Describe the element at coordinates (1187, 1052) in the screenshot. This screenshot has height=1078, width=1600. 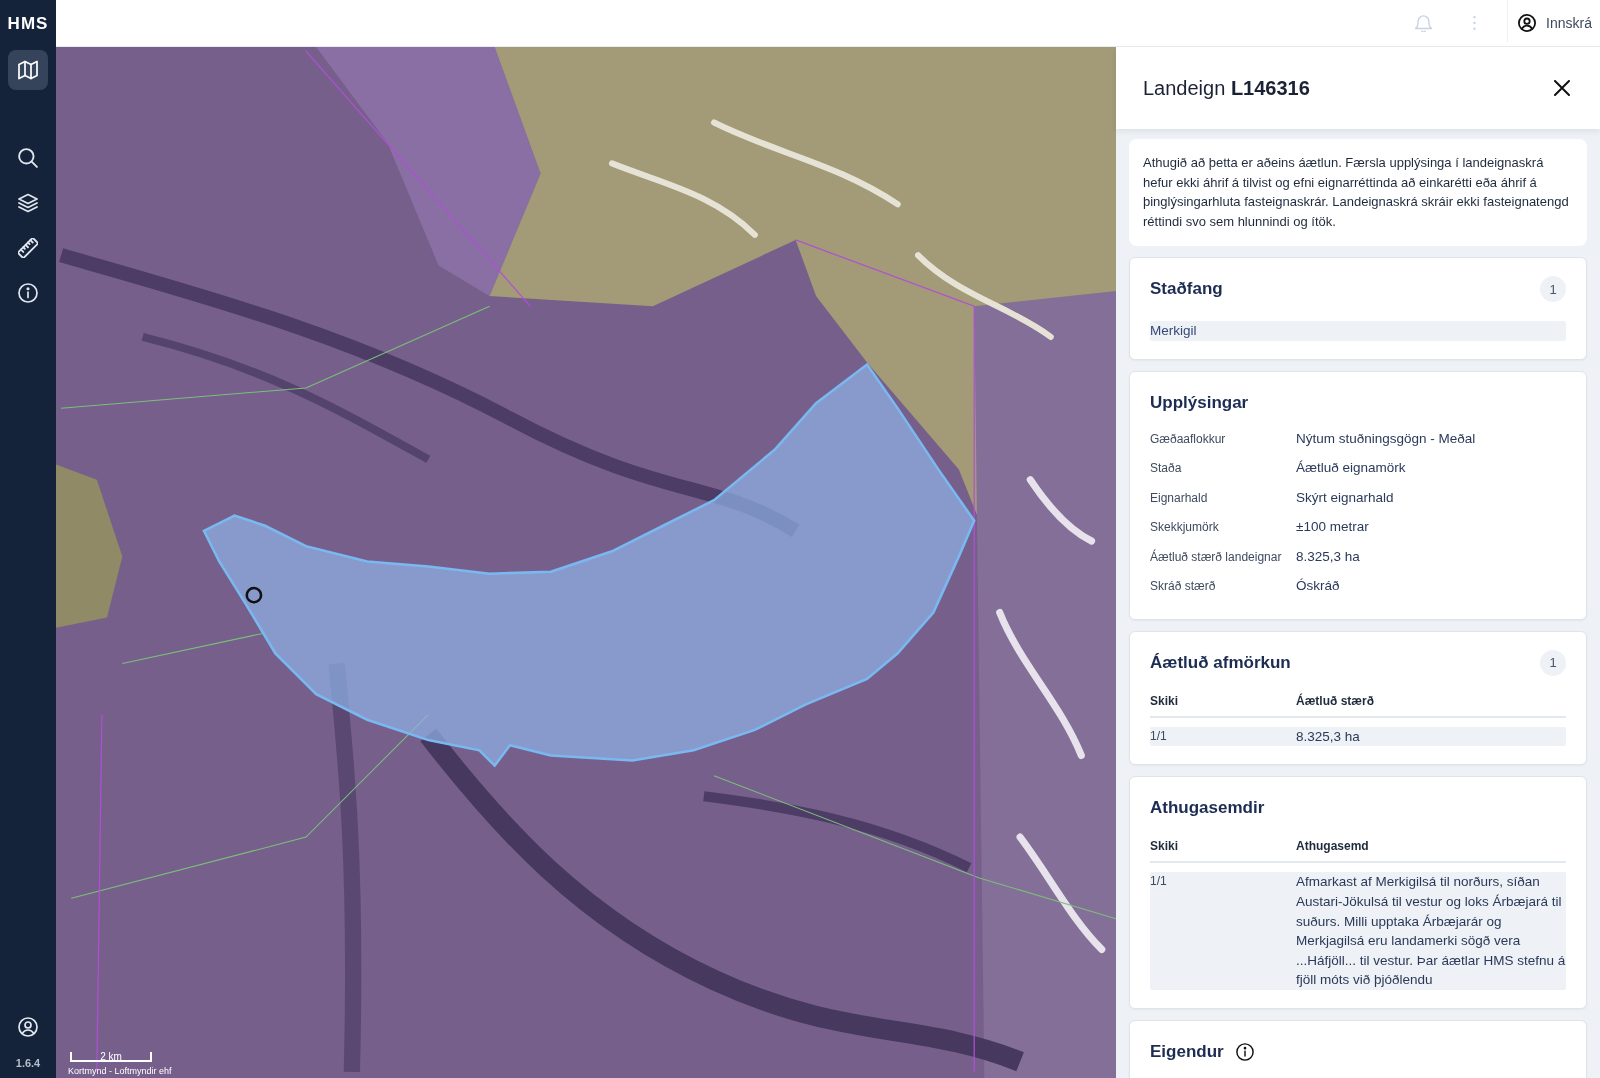
I see `section-title: Eigendur` at that location.